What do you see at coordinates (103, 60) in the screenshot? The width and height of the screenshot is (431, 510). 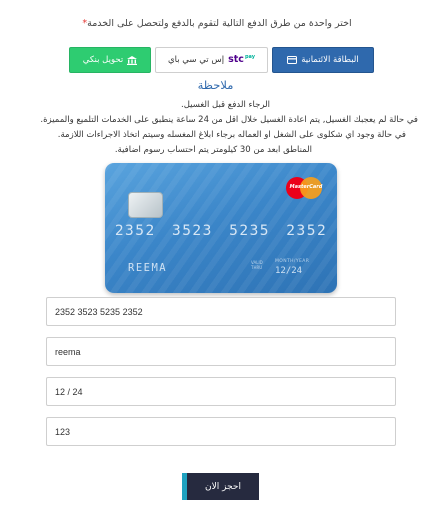 I see `bank-transfer-label: تحويل بنكي` at bounding box center [103, 60].